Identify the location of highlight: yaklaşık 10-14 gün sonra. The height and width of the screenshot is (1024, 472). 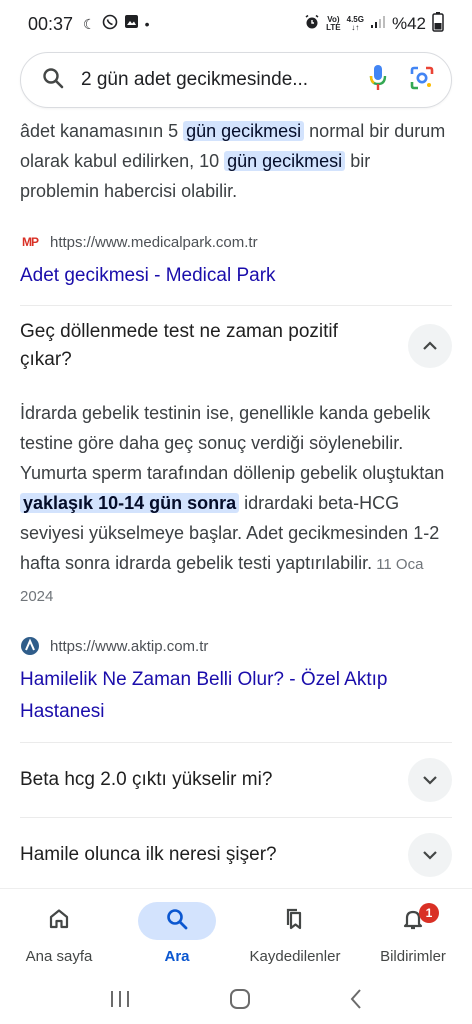
(130, 503).